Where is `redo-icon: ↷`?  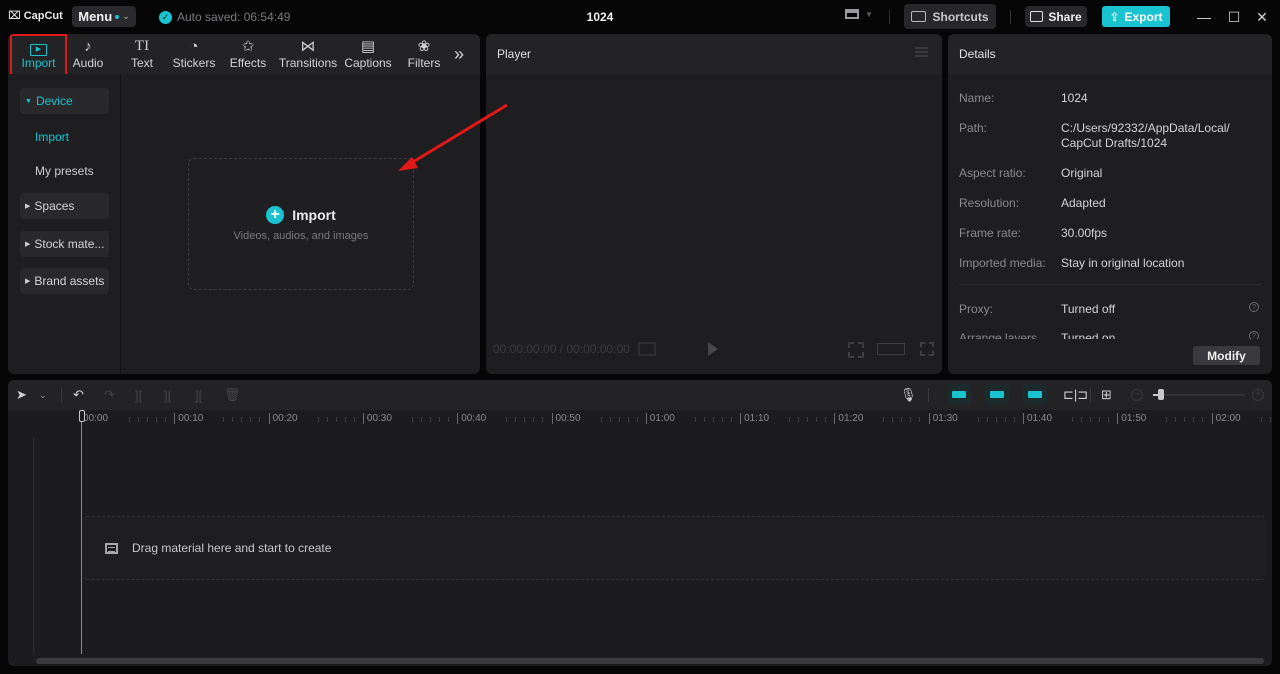 redo-icon: ↷ is located at coordinates (109, 395).